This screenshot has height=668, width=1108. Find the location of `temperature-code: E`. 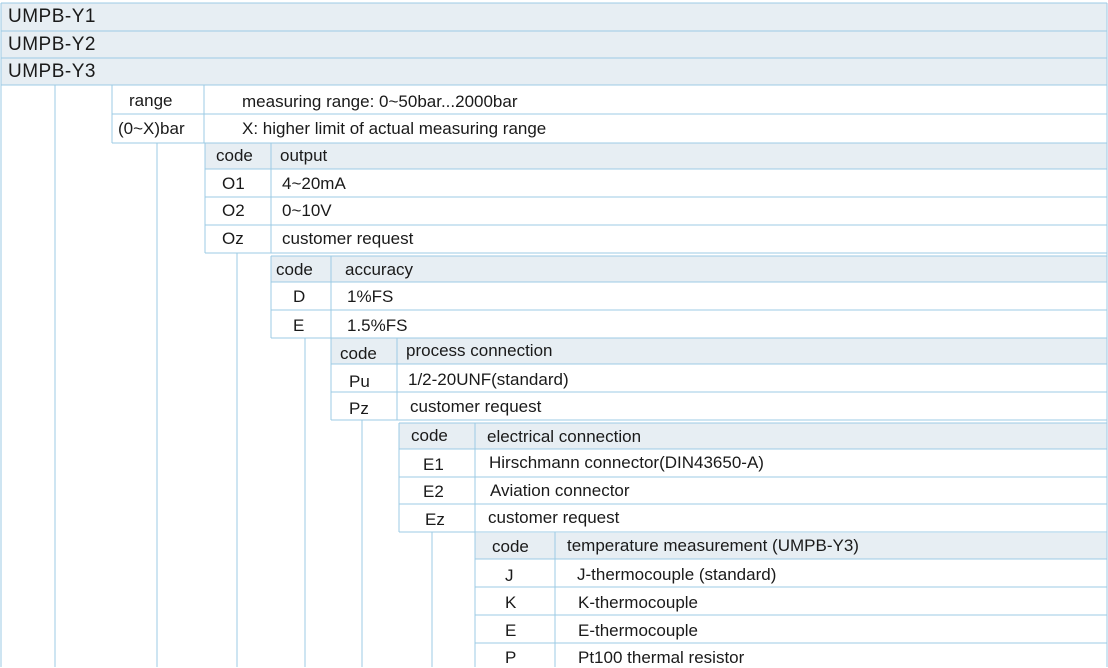

temperature-code: E is located at coordinates (511, 630).